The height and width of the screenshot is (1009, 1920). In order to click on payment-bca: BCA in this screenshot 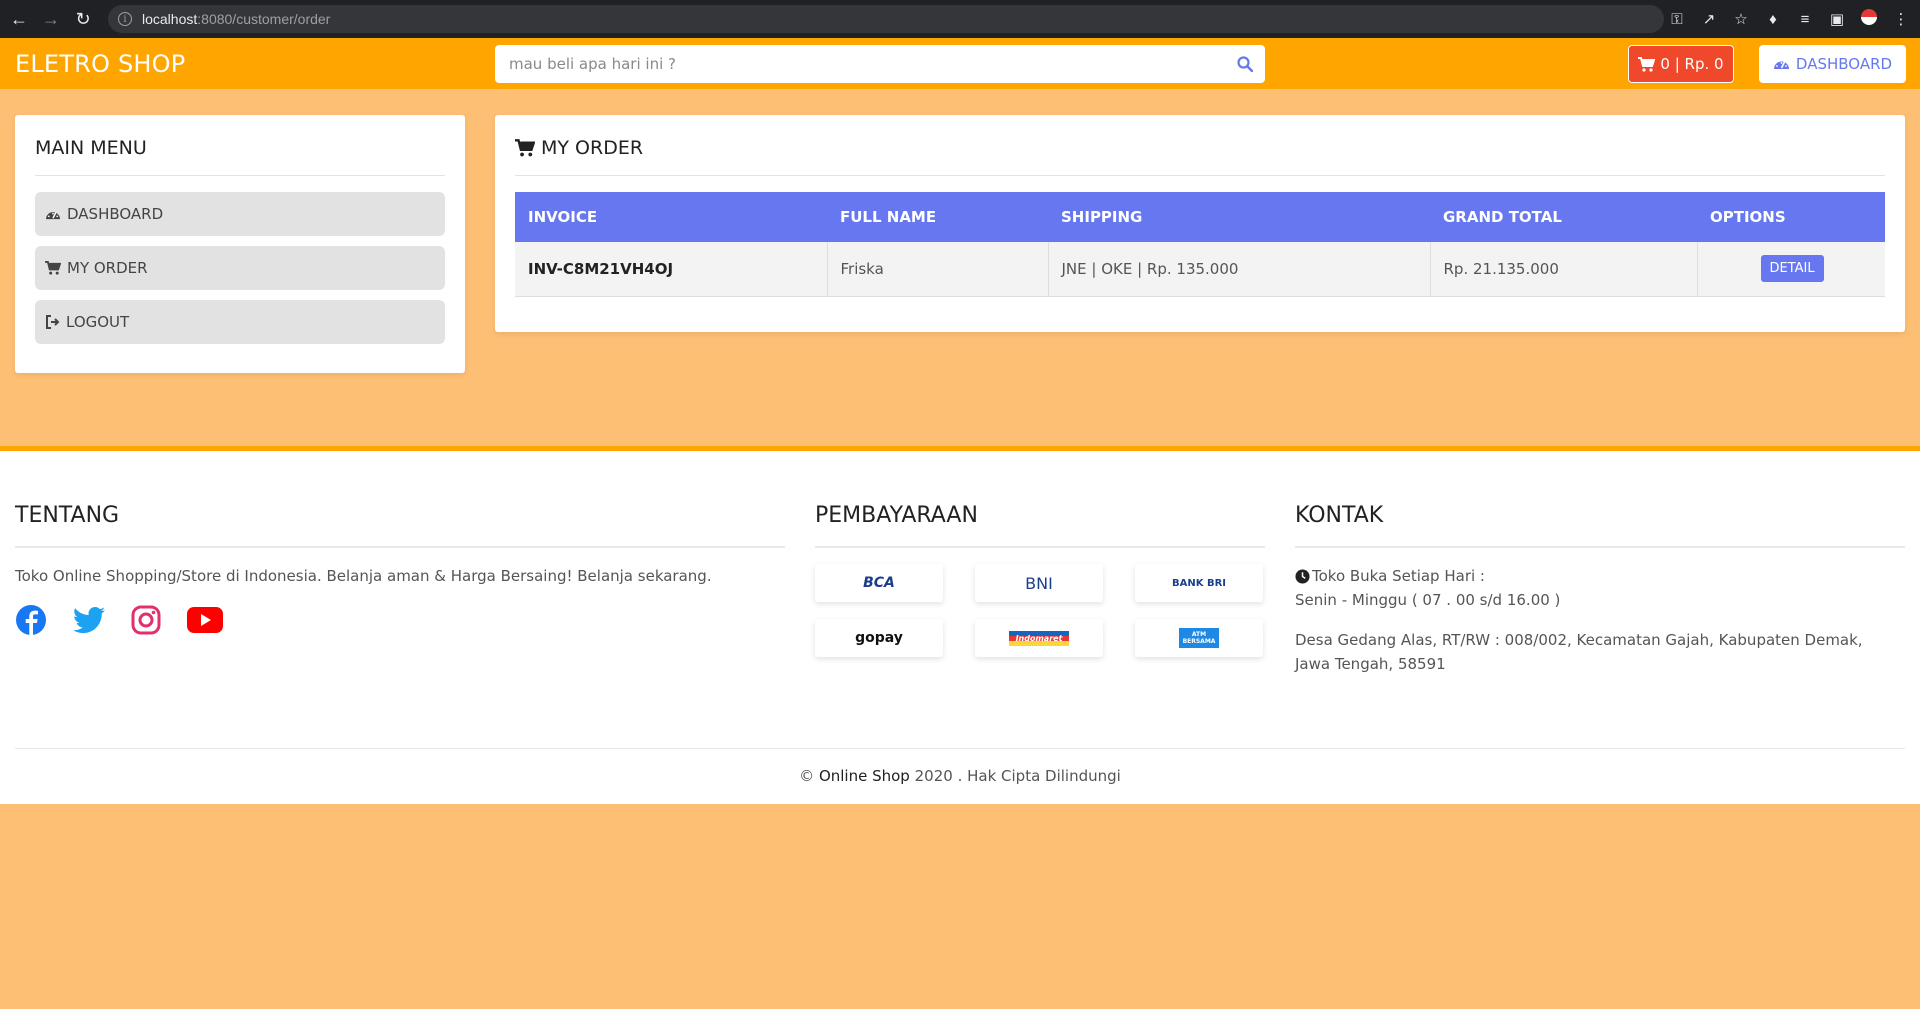, I will do `click(879, 583)`.